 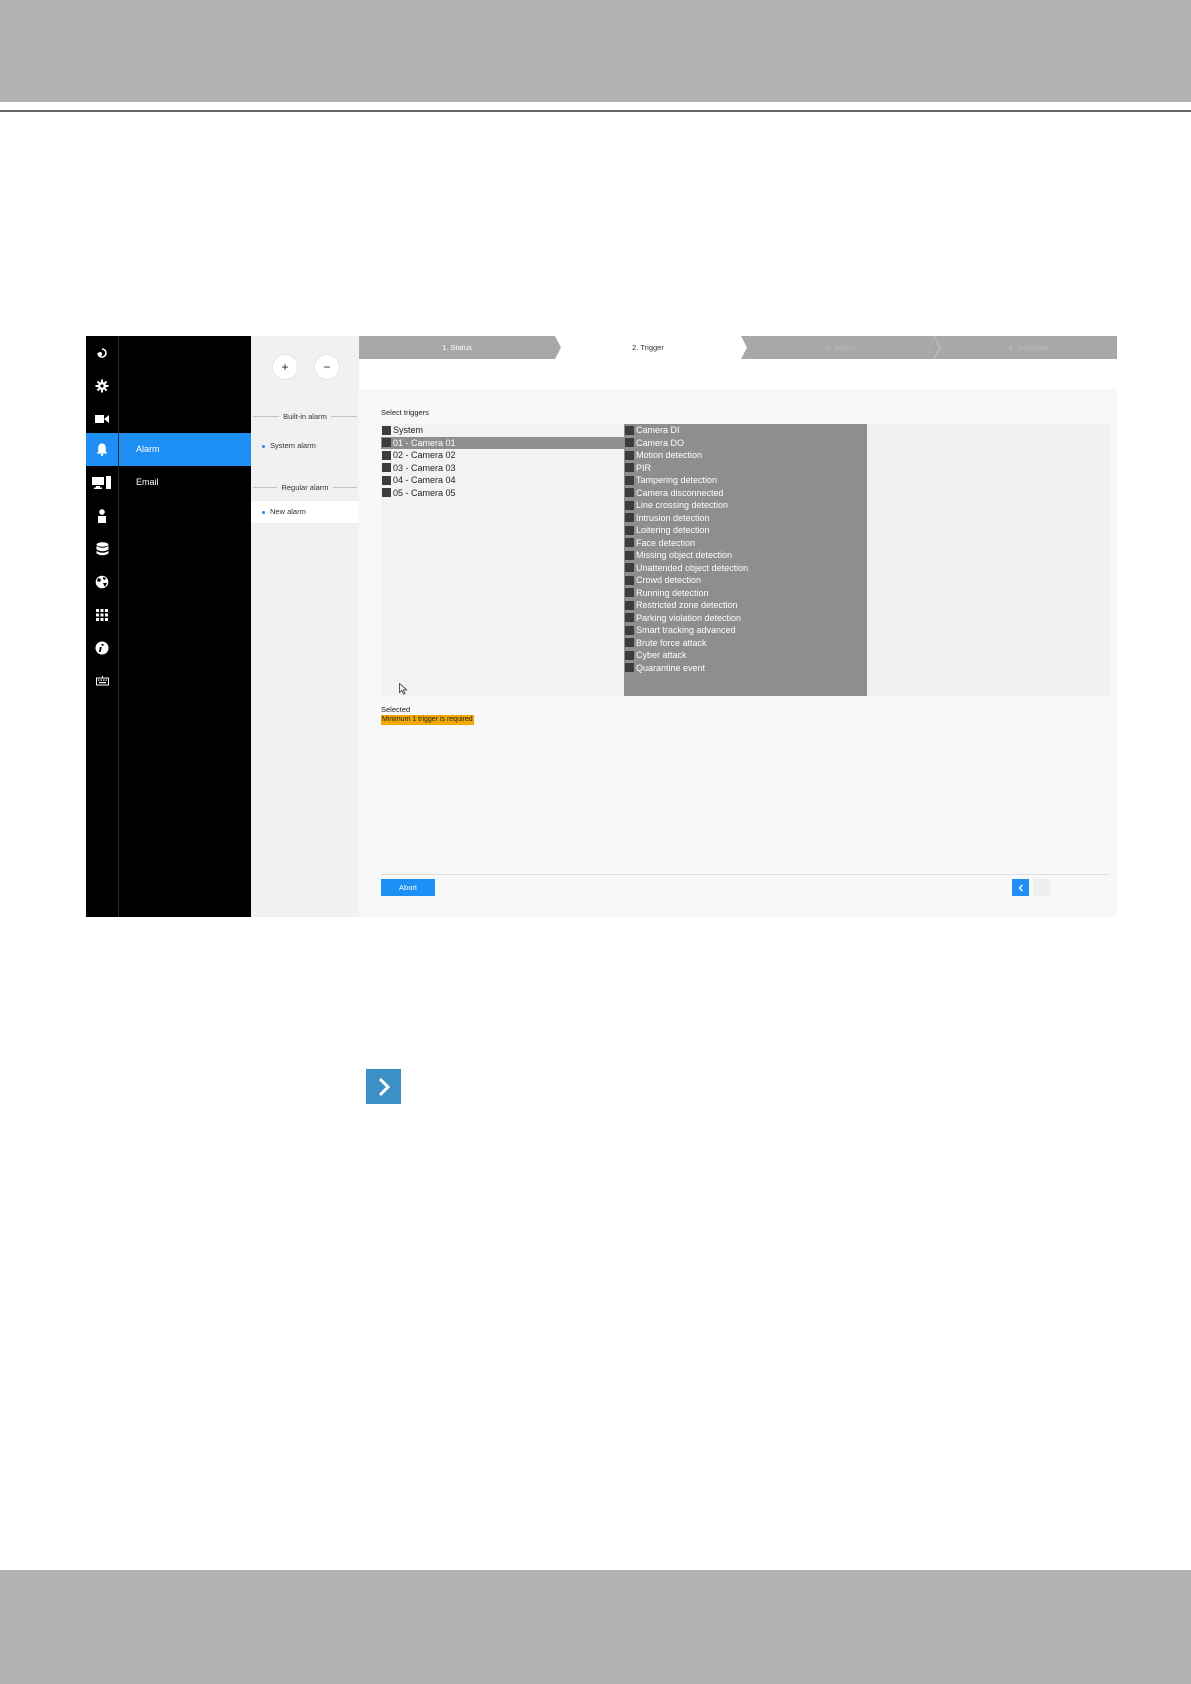 I want to click on event-item: Parking violation detection, so click(x=745, y=618).